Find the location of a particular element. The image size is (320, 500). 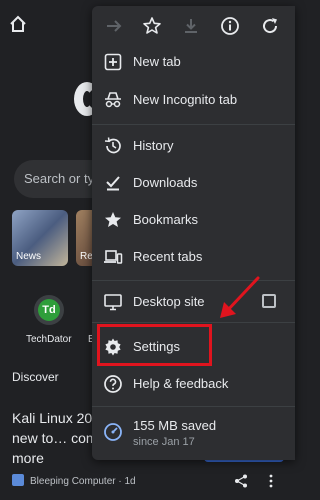

menu-item-help-feedback: Help & feedback is located at coordinates (193, 384).